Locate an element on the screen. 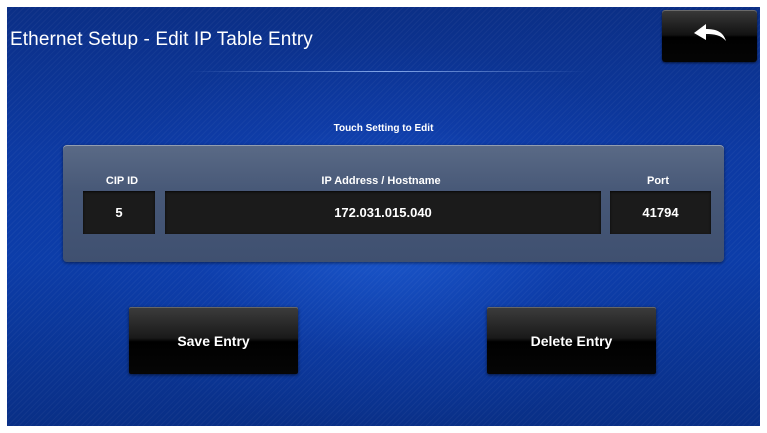  touch-hint: Touch Setting to Edit is located at coordinates (383, 128).